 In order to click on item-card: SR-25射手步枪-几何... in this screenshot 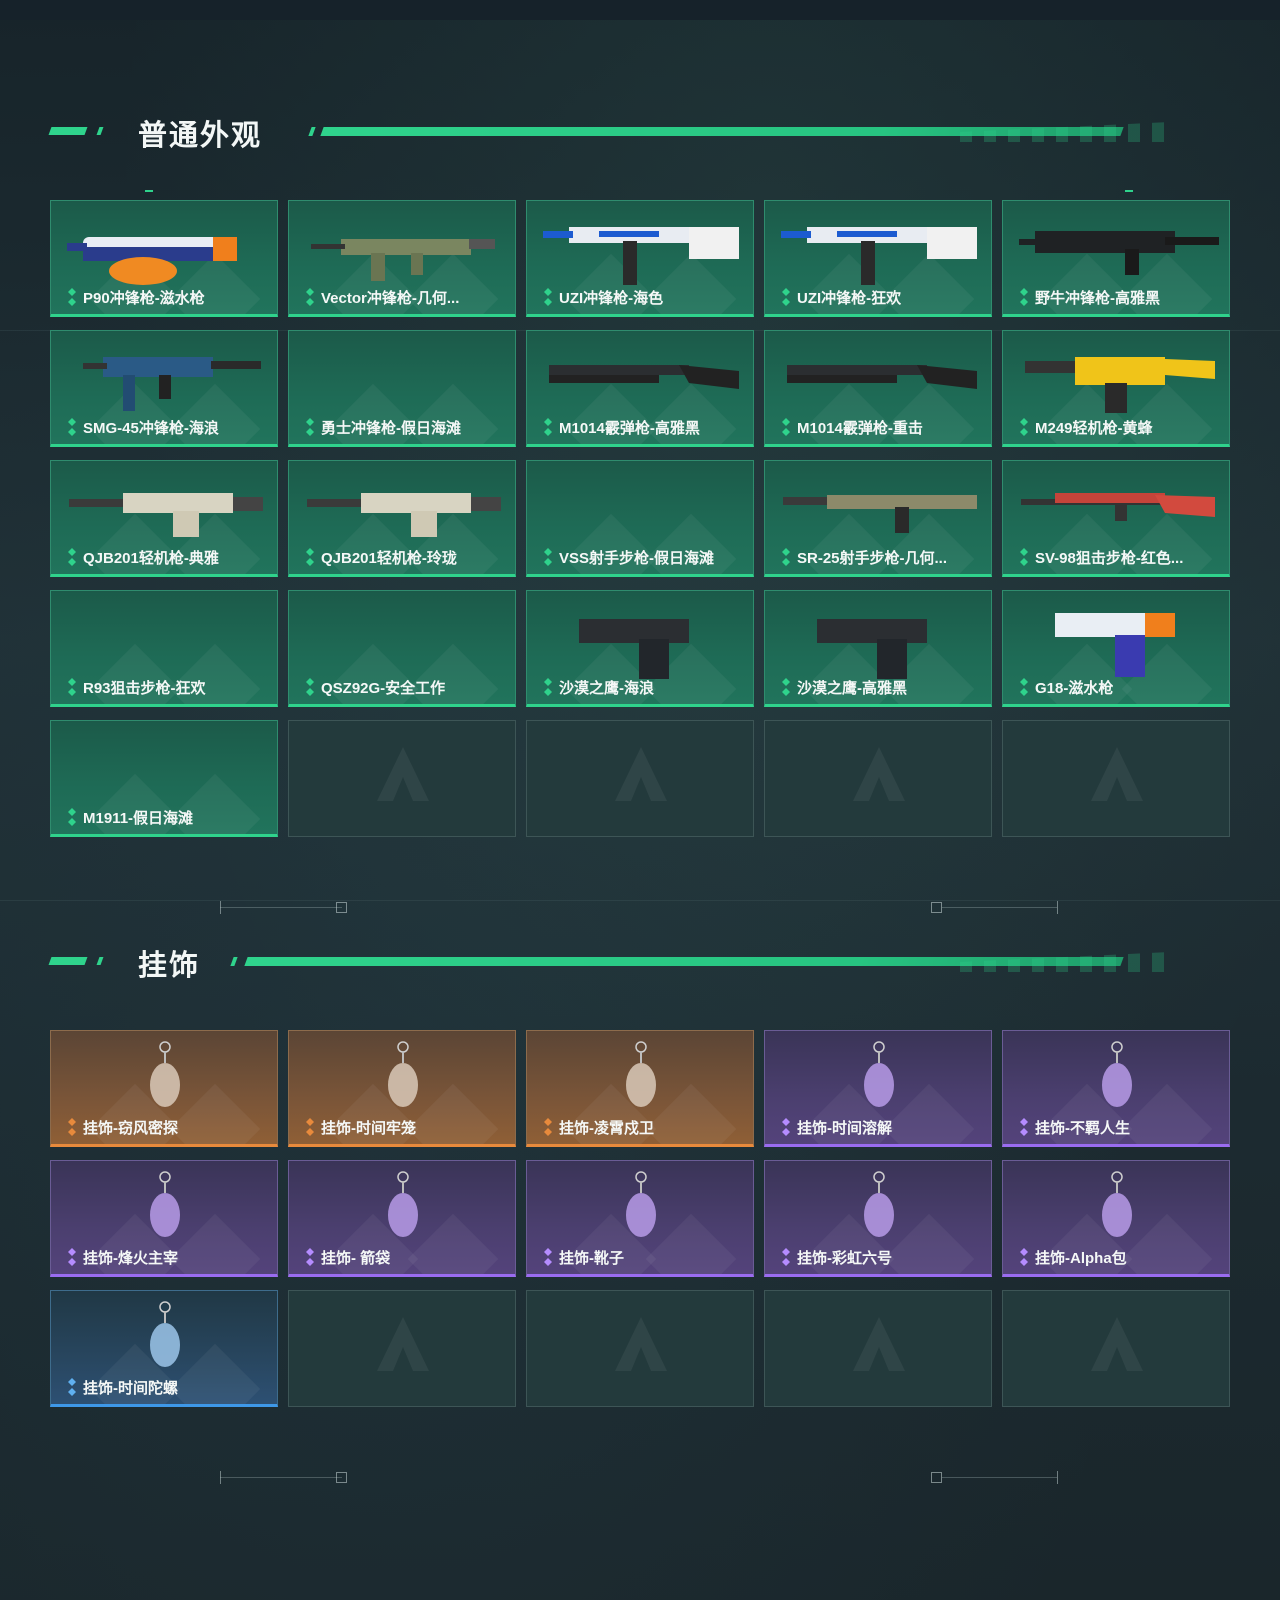, I will do `click(878, 518)`.